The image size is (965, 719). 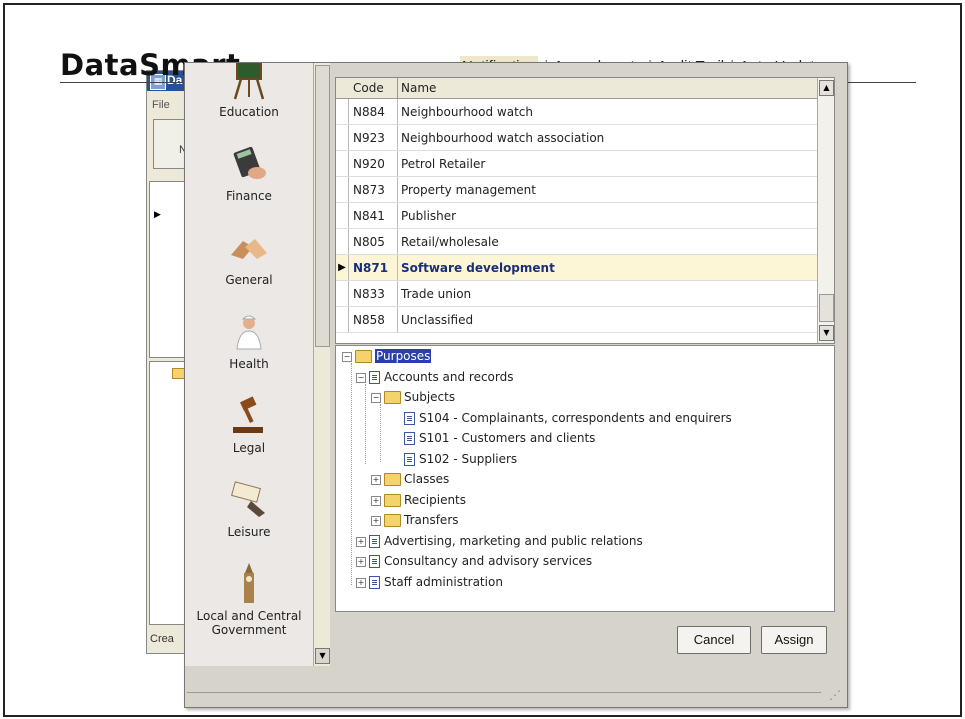 I want to click on column-header-code: Code, so click(x=368, y=88).